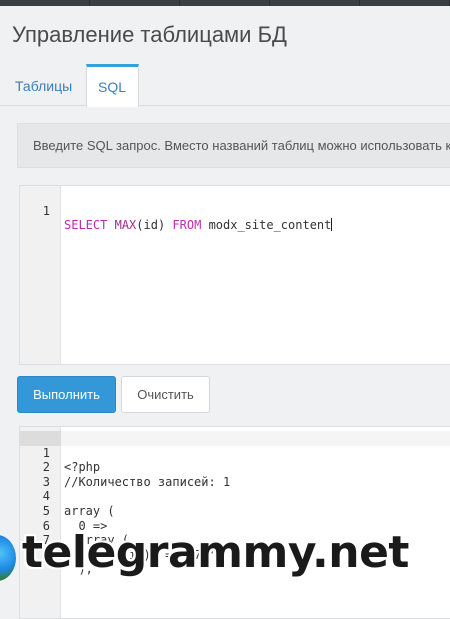 This screenshot has height=619, width=450. I want to click on globe-logo-icon, so click(8, 558).